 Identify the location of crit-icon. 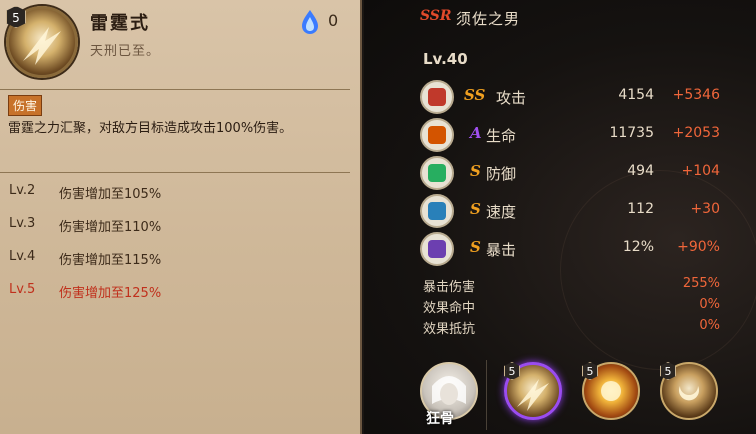
(437, 249).